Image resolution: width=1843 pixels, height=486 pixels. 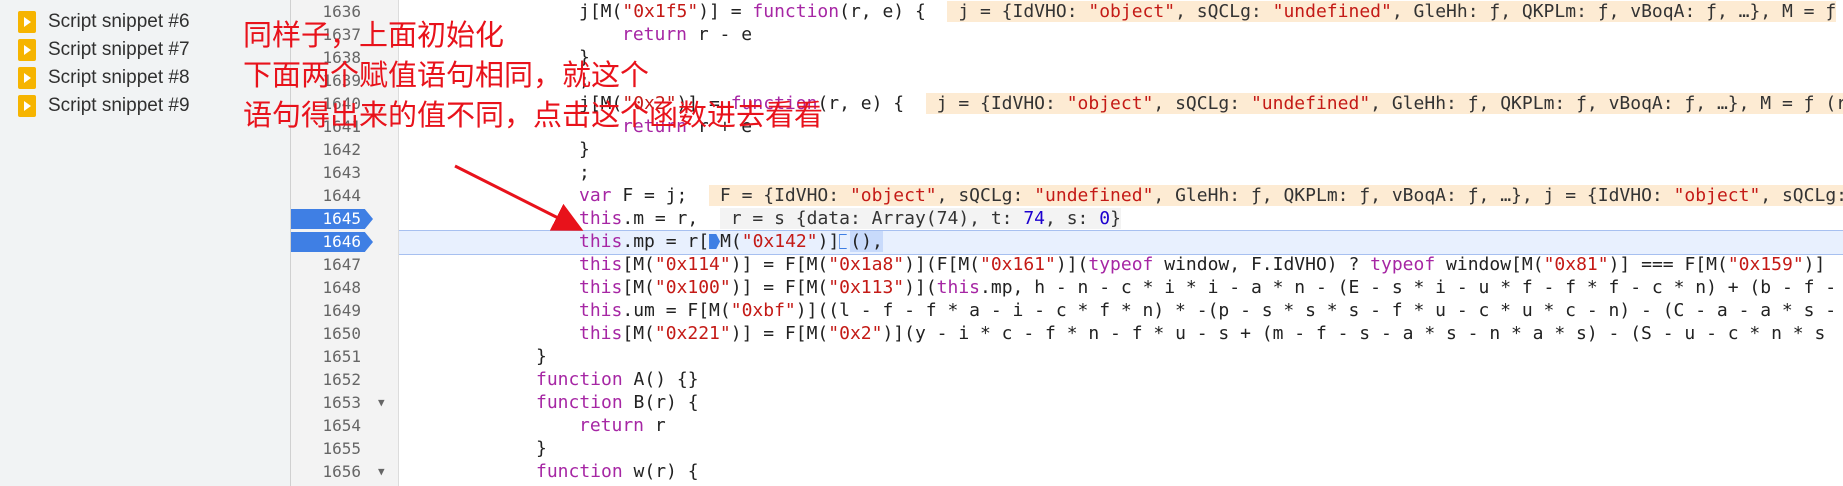 What do you see at coordinates (584, 149) in the screenshot?
I see `code-line-1642: }` at bounding box center [584, 149].